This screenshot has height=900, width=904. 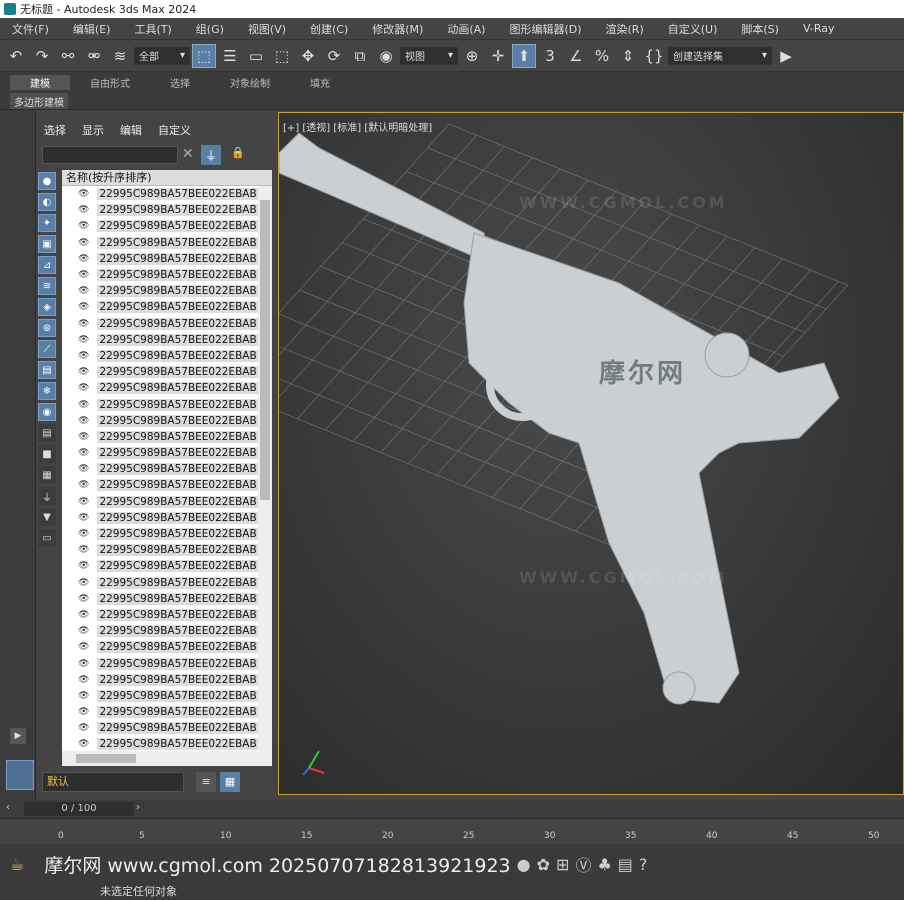 What do you see at coordinates (334, 56) in the screenshot?
I see `rotate-icon: ⟳` at bounding box center [334, 56].